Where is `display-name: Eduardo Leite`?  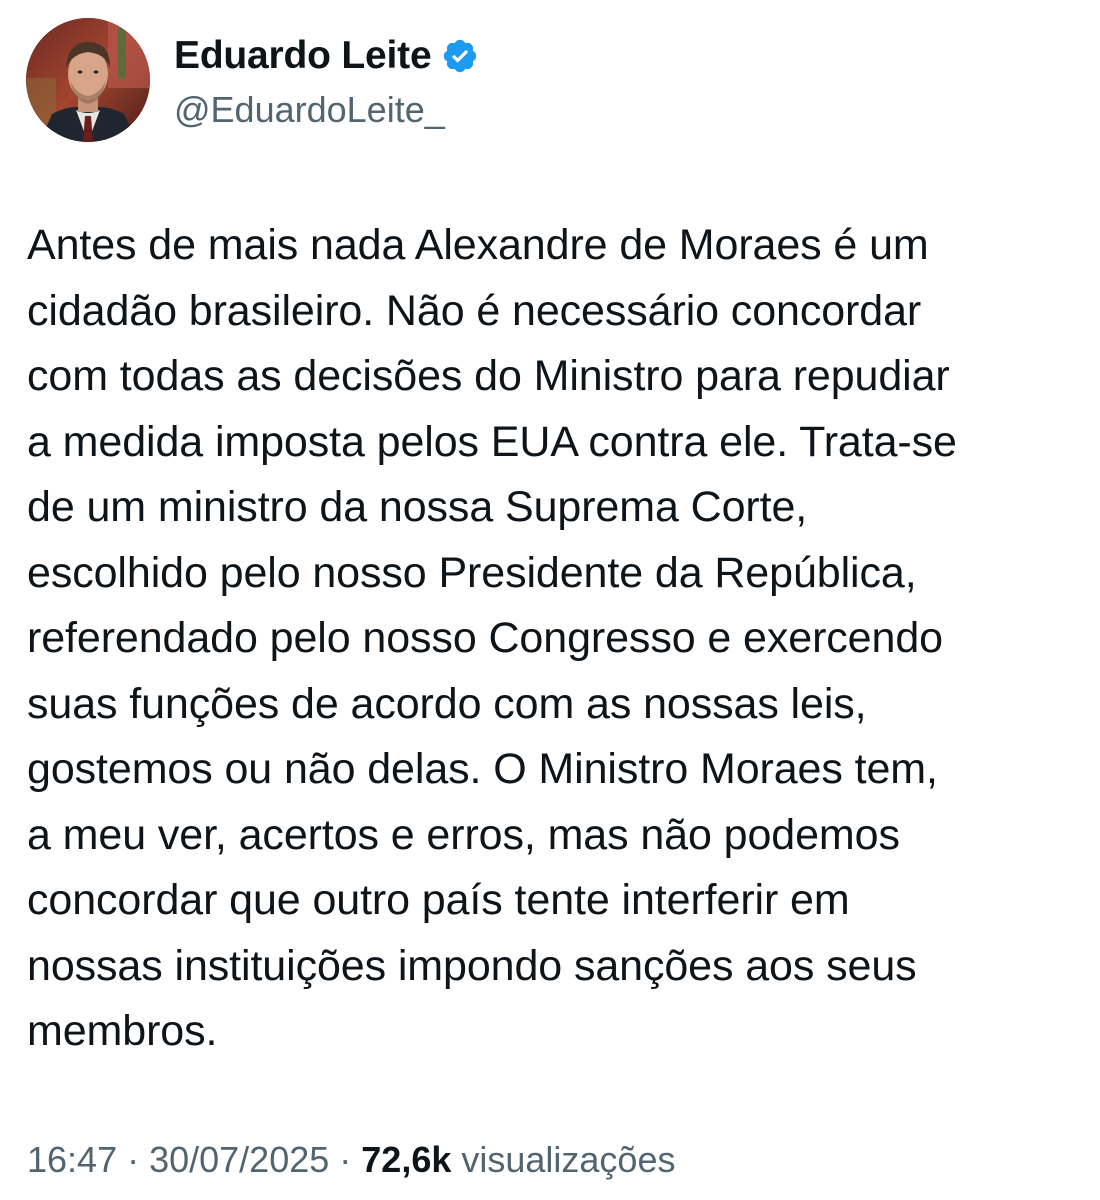 display-name: Eduardo Leite is located at coordinates (303, 56).